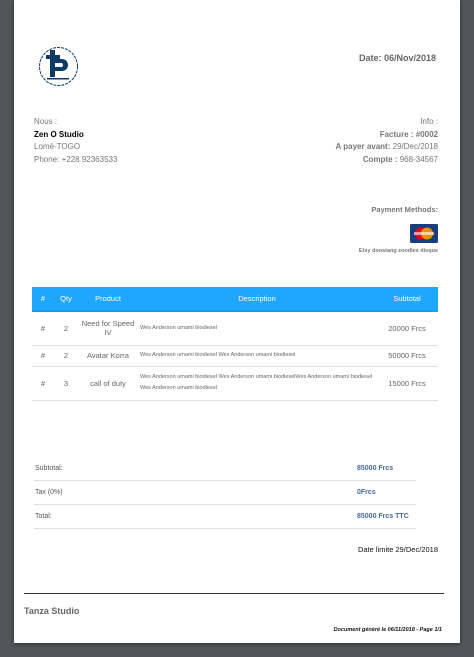 The image size is (474, 657). I want to click on col-product: Product, so click(108, 299).